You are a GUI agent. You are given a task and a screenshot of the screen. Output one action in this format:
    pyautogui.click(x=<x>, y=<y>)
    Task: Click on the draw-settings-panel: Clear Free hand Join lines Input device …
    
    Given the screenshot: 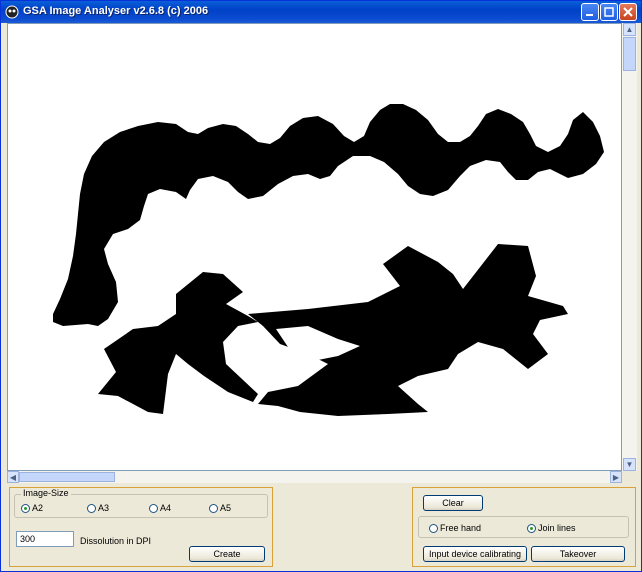 What is the action you would take?
    pyautogui.click(x=524, y=527)
    